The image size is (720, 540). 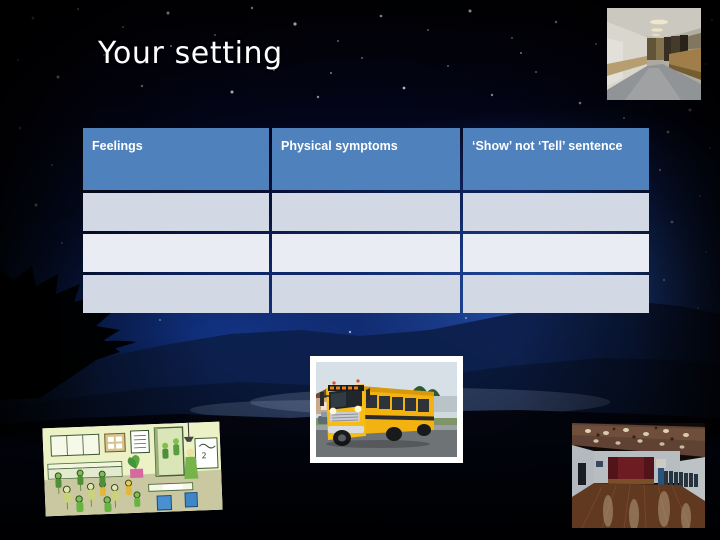 I want to click on column-header-show-not-tell-sentence: ‘Show’ not ‘Tell’ sentence, so click(x=556, y=159).